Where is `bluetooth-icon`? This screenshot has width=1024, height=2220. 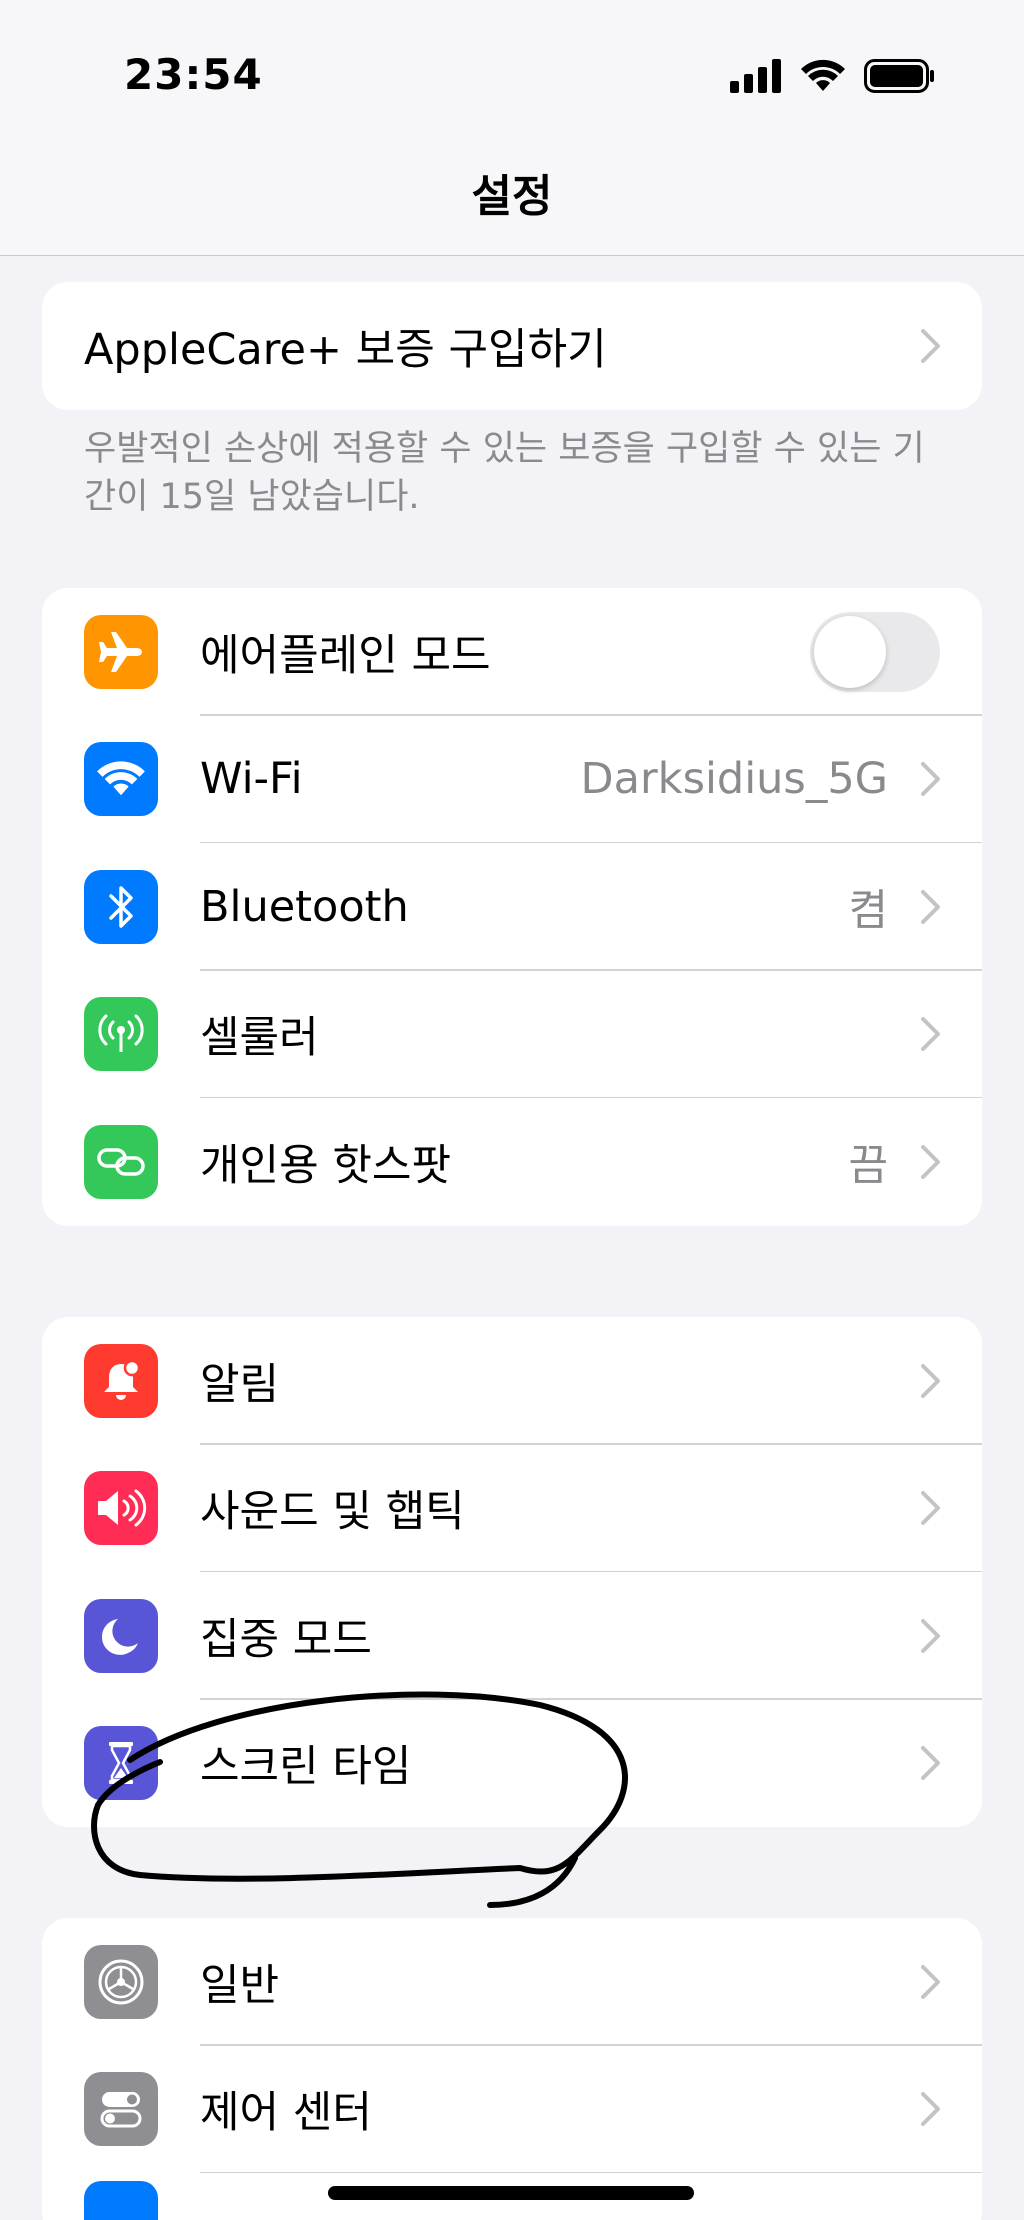
bluetooth-icon is located at coordinates (121, 906).